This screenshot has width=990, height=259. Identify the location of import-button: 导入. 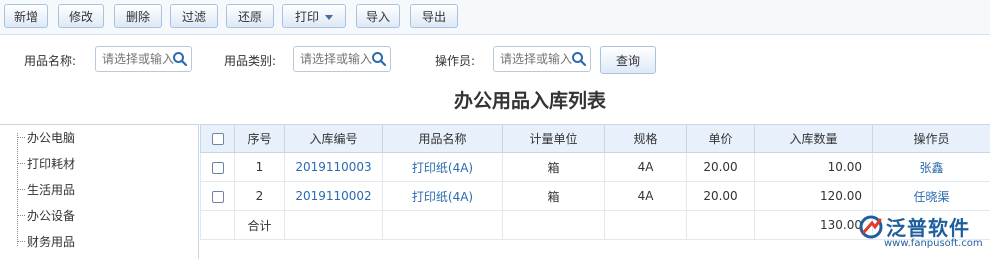
(378, 16).